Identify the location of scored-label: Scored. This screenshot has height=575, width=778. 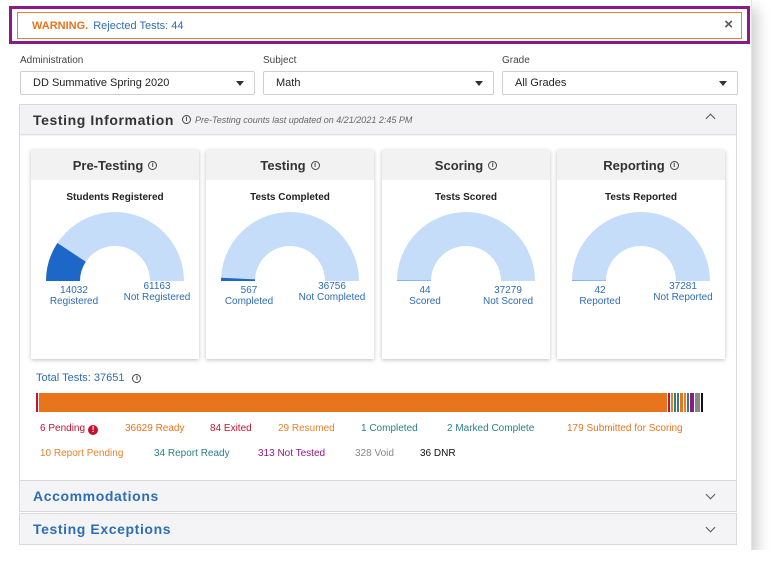
(425, 301).